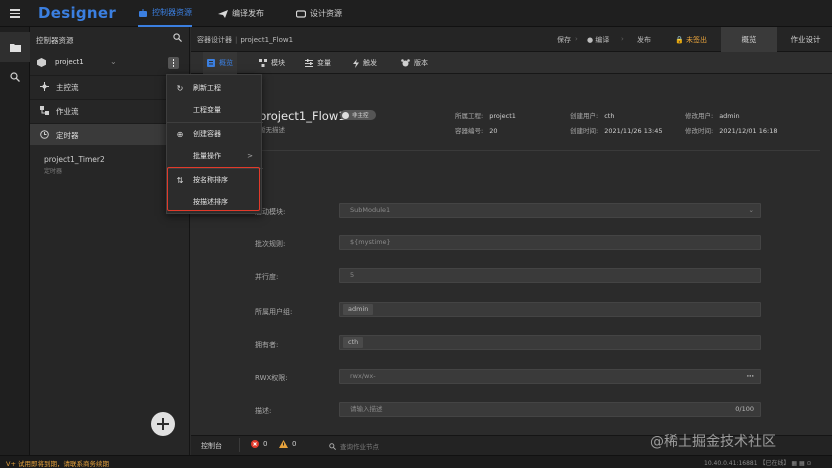  What do you see at coordinates (550, 309) in the screenshot?
I see `user-group-select: admin` at bounding box center [550, 309].